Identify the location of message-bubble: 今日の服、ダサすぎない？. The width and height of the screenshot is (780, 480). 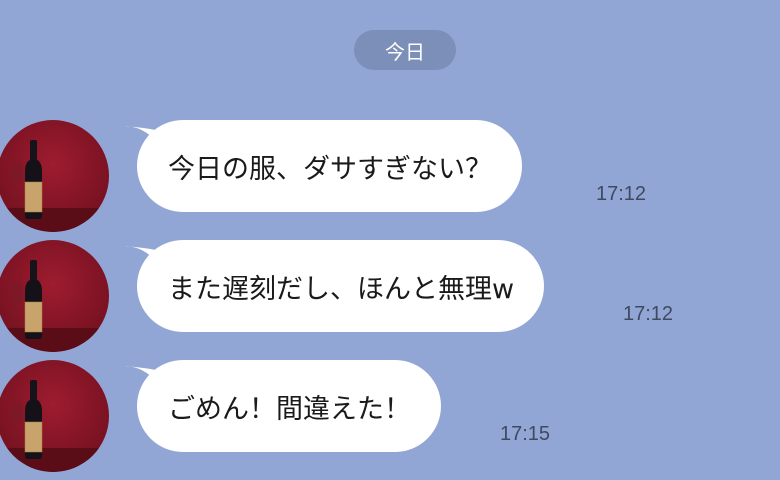
(329, 166).